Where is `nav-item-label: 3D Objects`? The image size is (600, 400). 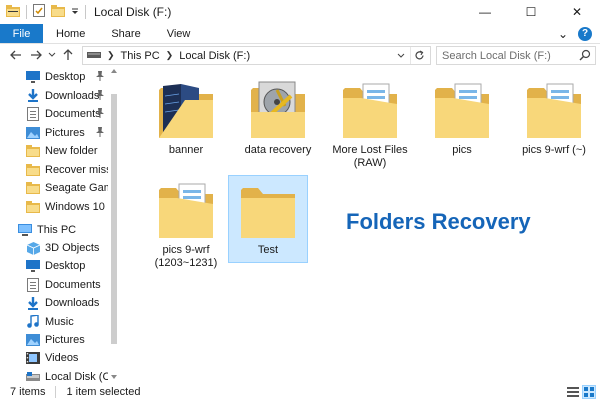 nav-item-label: 3D Objects is located at coordinates (72, 248).